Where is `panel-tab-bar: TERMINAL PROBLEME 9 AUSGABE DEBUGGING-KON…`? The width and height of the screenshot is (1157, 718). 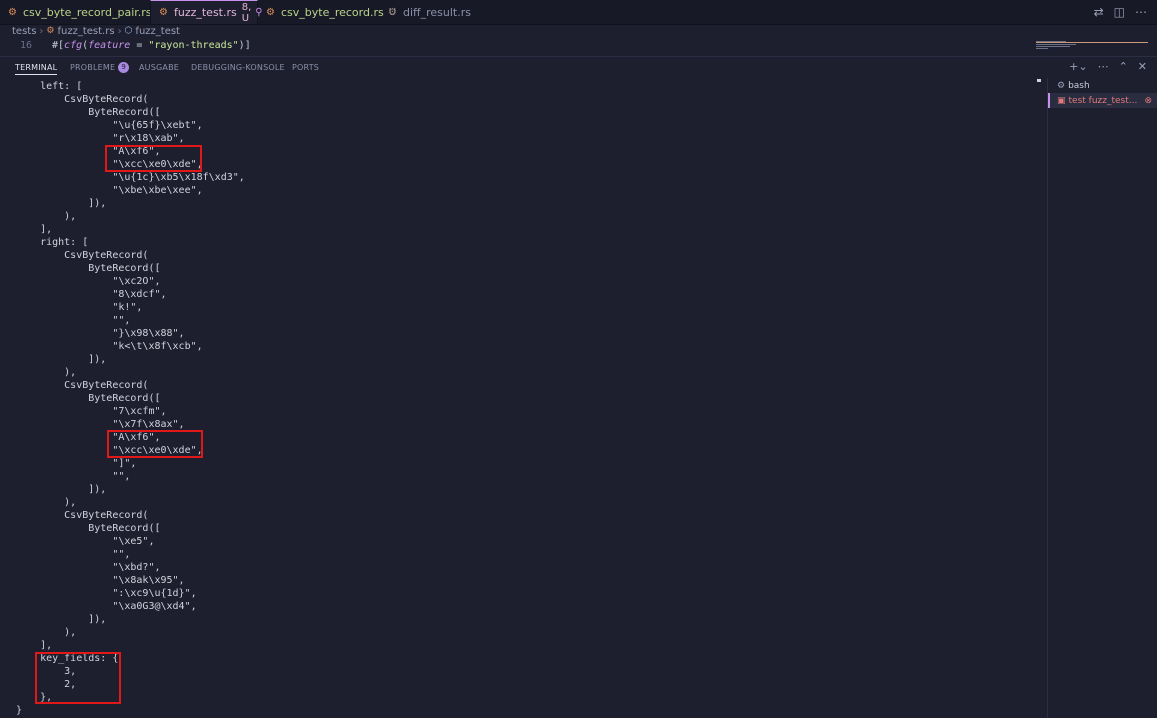
panel-tab-bar: TERMINAL PROBLEME 9 AUSGABE DEBUGGING-KON… is located at coordinates (578, 66).